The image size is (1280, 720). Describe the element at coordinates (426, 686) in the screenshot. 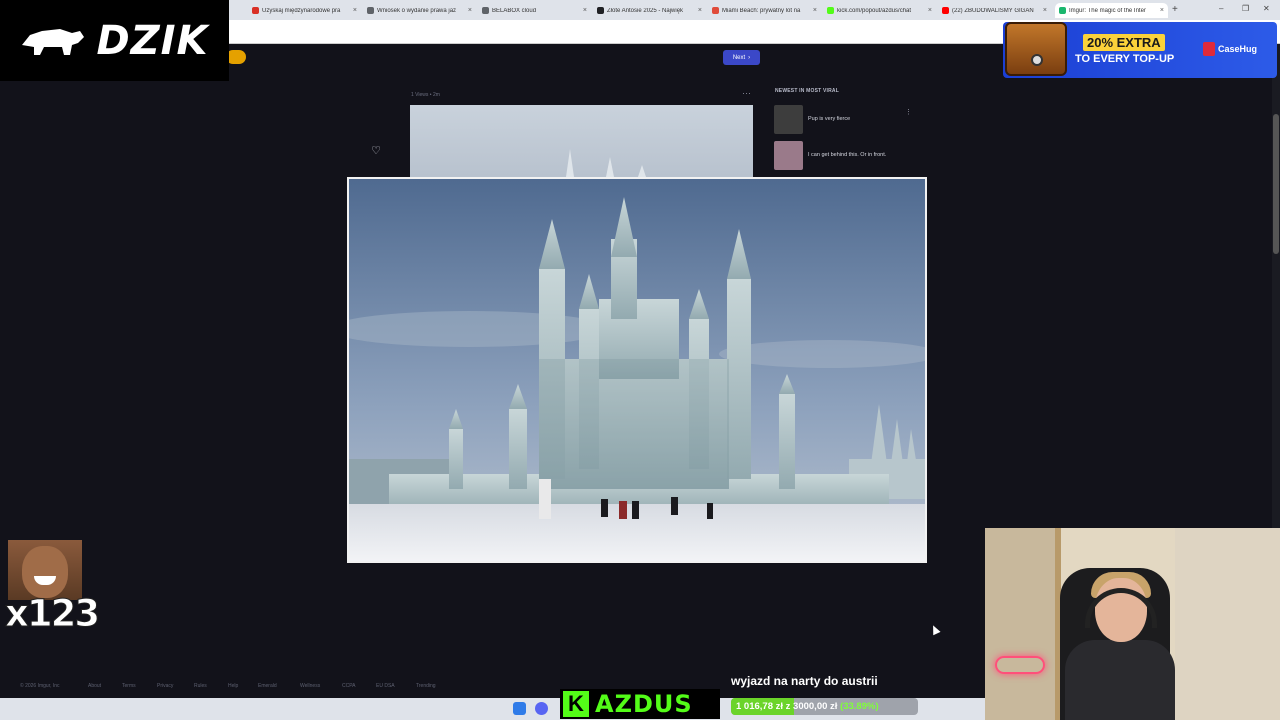

I see `footer-link: Trending` at that location.